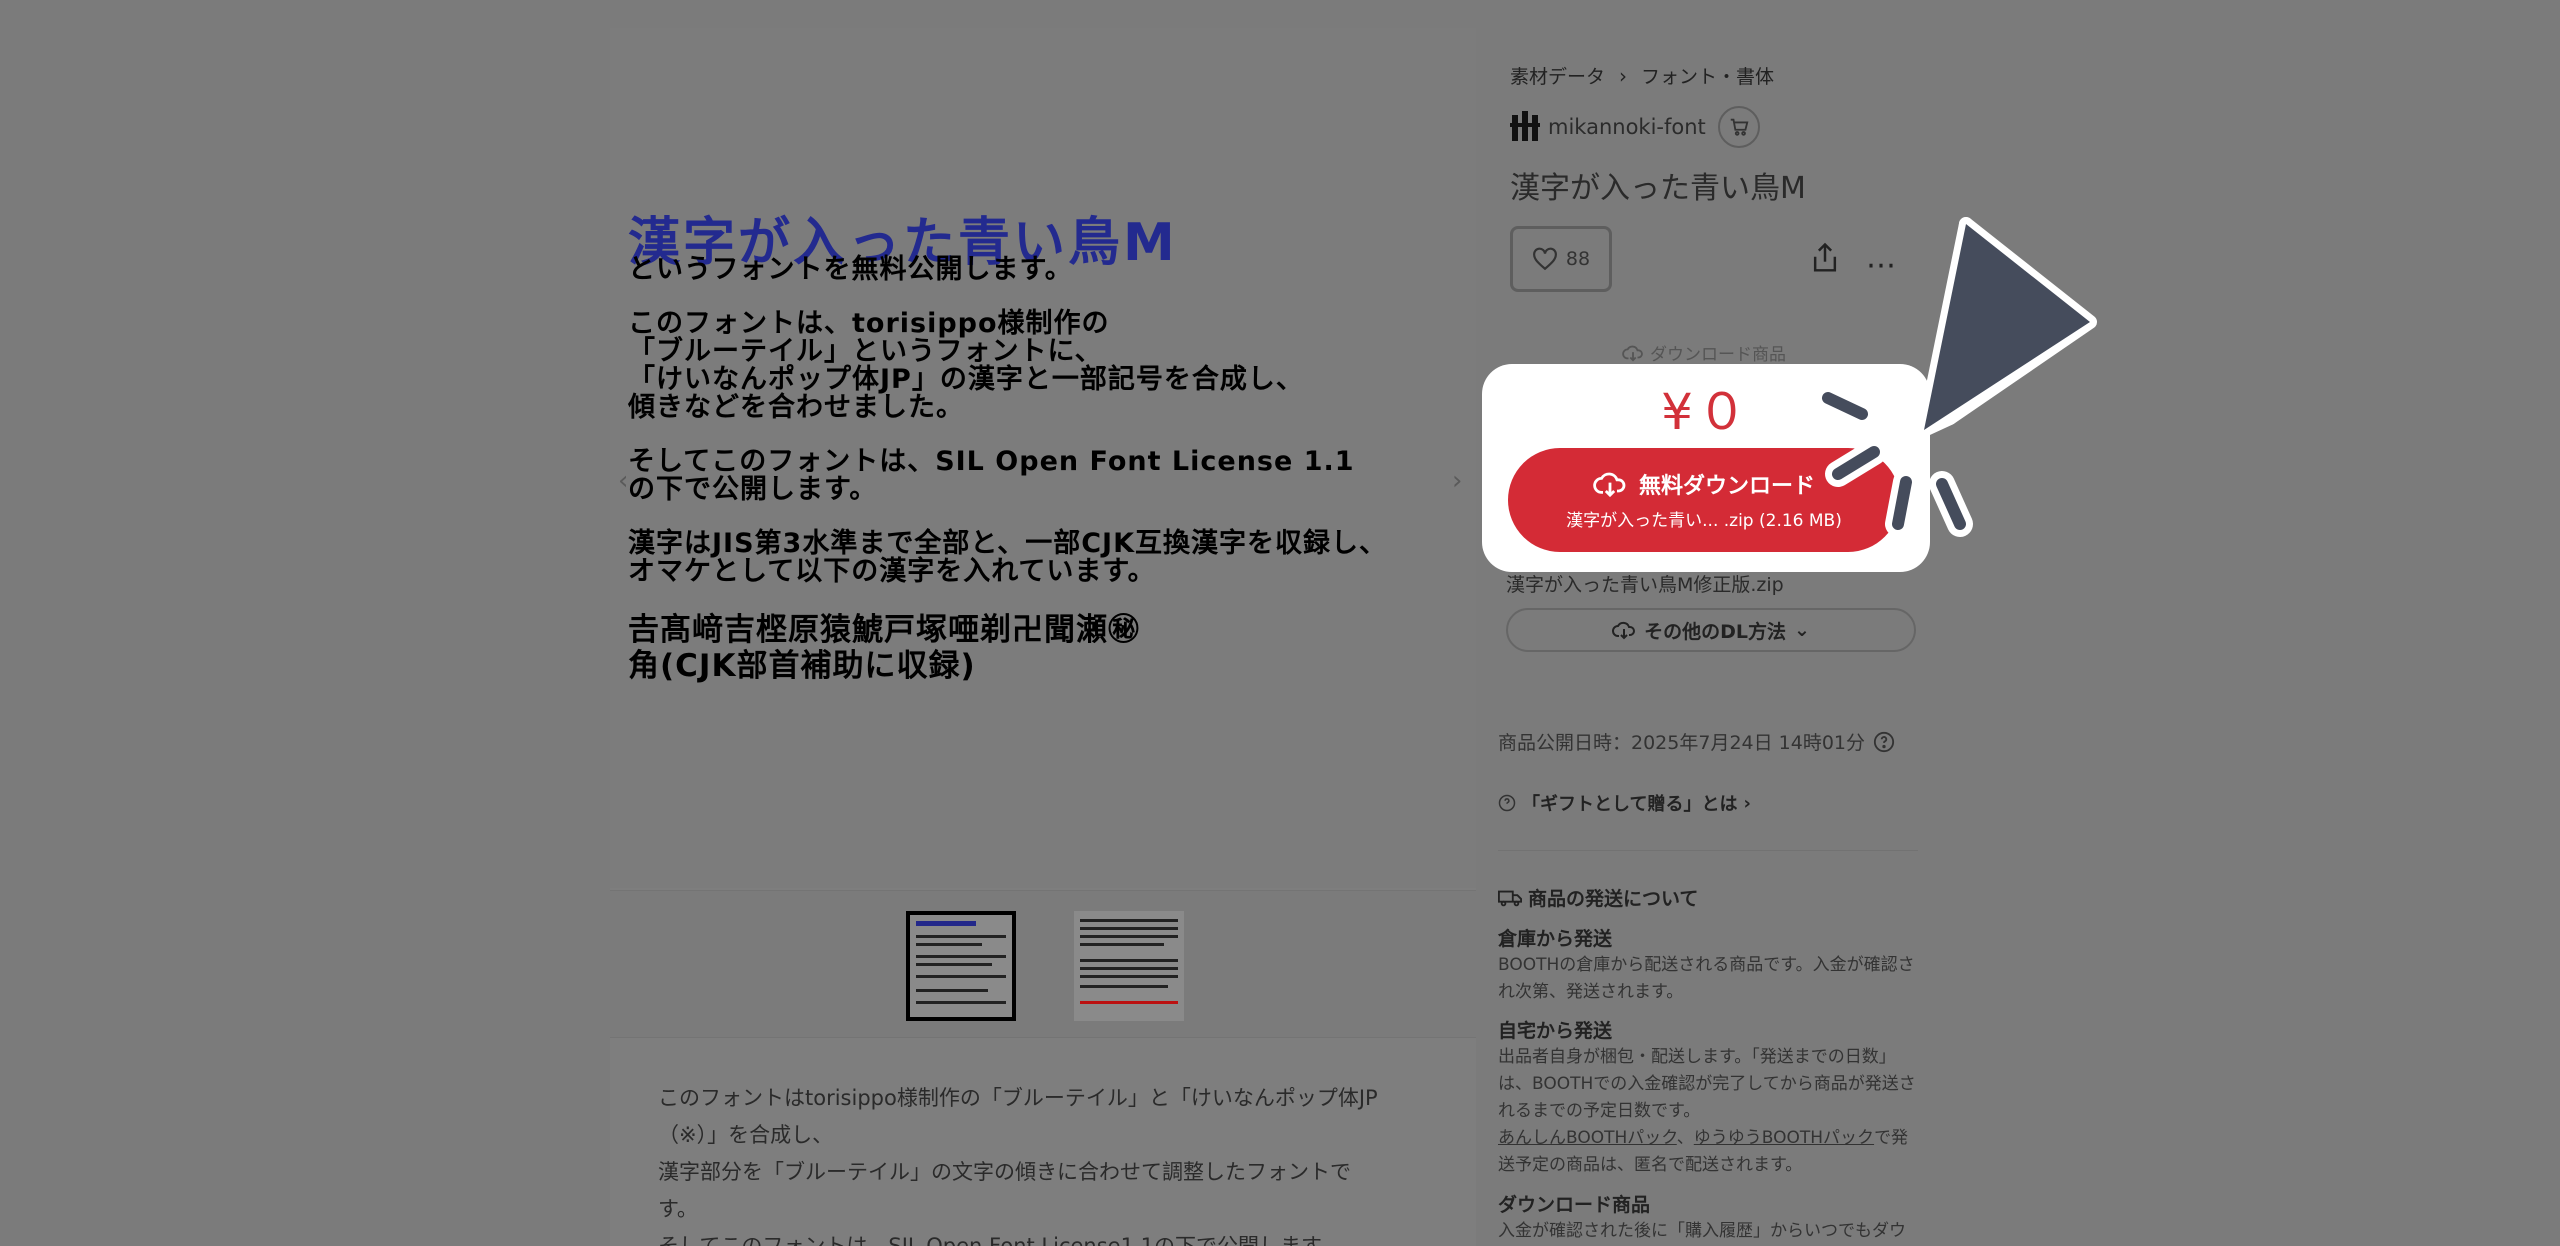  What do you see at coordinates (1696, 741) in the screenshot?
I see `published-date: 商品公開日時：2025年7月24日 14時01分` at bounding box center [1696, 741].